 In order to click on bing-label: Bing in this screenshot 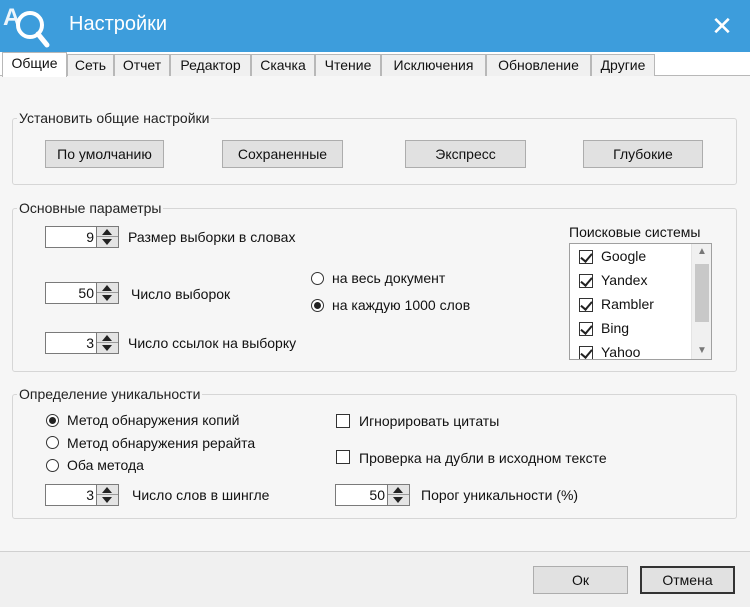, I will do `click(615, 328)`.